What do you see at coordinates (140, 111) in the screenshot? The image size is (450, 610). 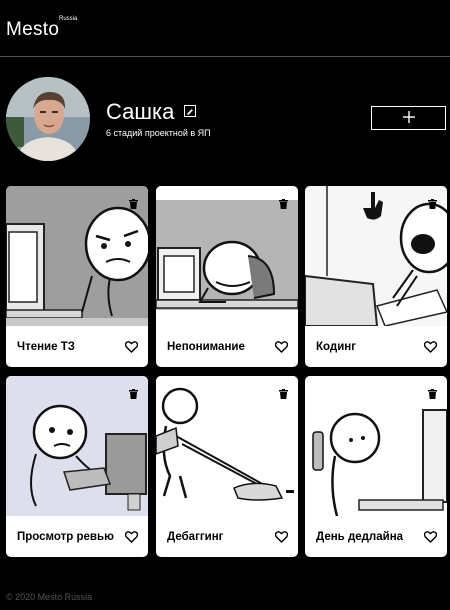 I see `profile-name: Сашка` at bounding box center [140, 111].